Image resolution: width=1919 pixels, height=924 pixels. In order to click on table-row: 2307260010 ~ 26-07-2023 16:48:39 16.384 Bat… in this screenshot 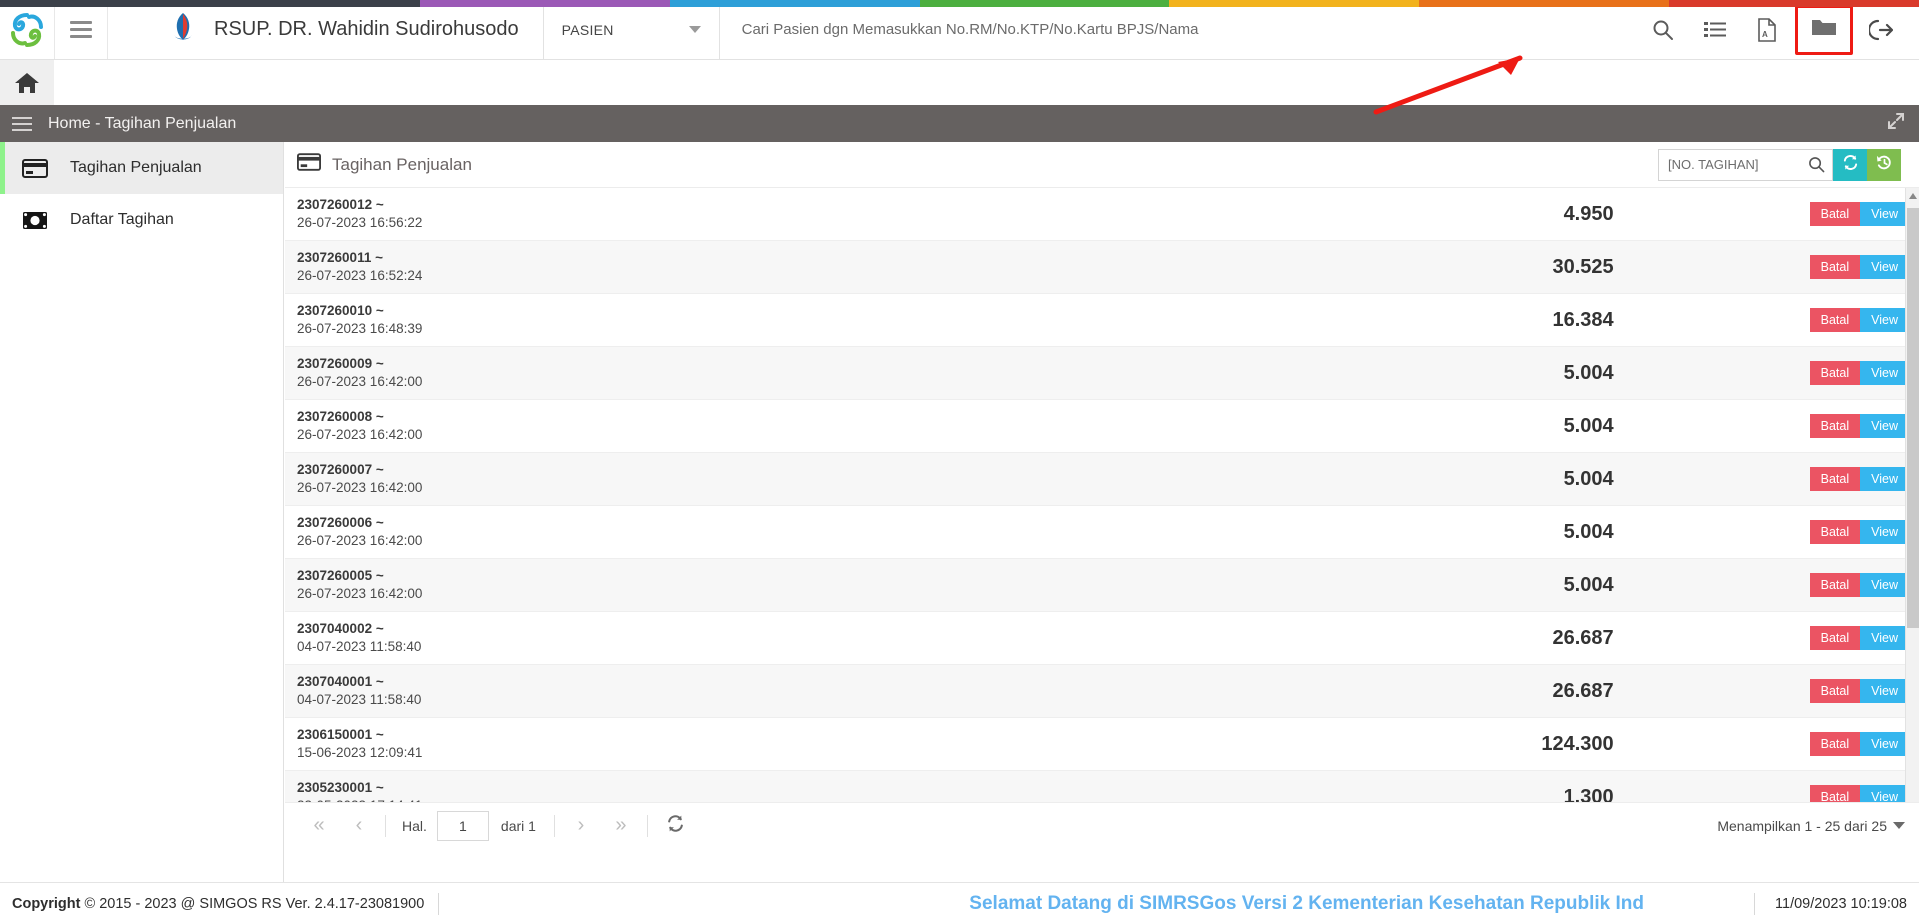, I will do `click(1102, 320)`.